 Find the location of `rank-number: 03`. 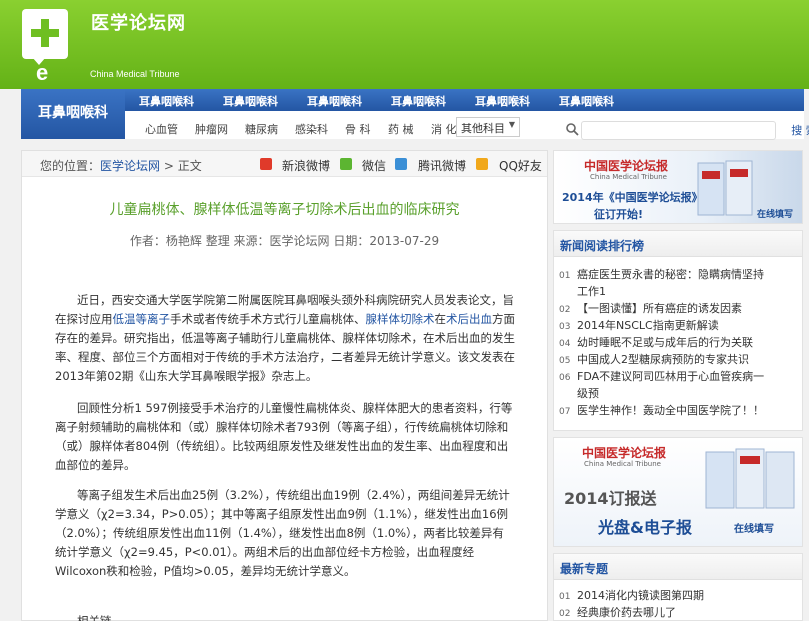

rank-number: 03 is located at coordinates (565, 327).